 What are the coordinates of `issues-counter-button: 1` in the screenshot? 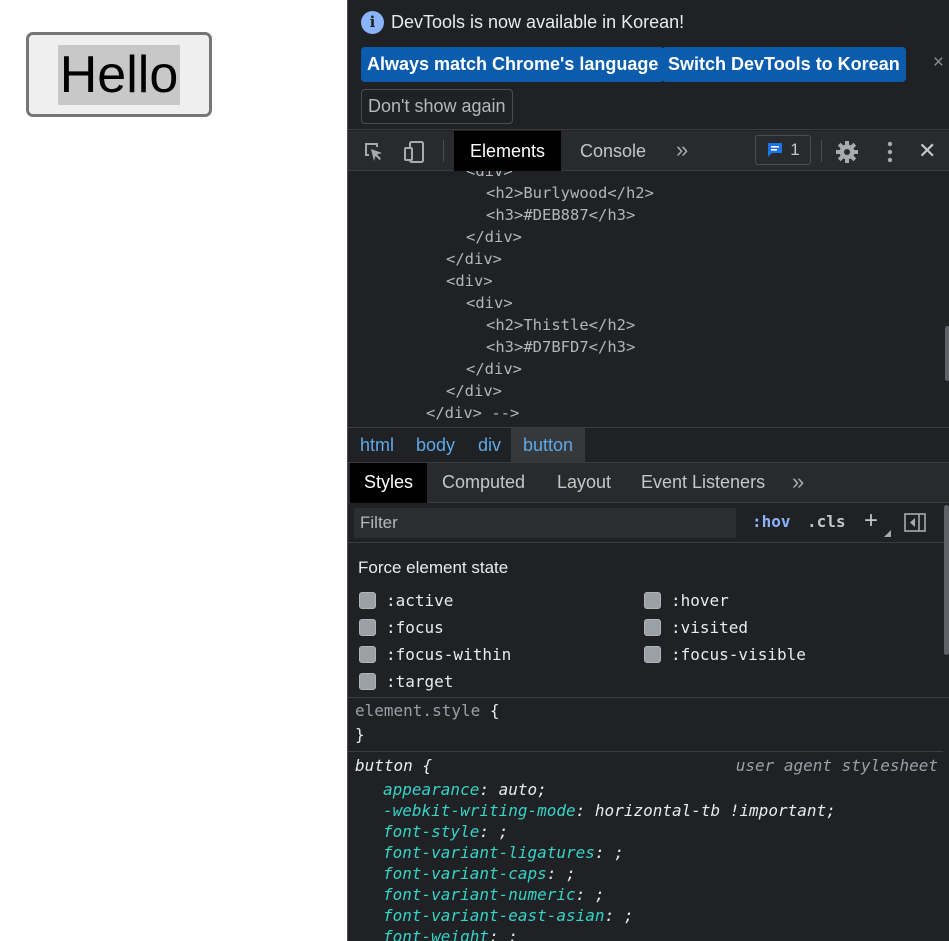 It's located at (783, 150).